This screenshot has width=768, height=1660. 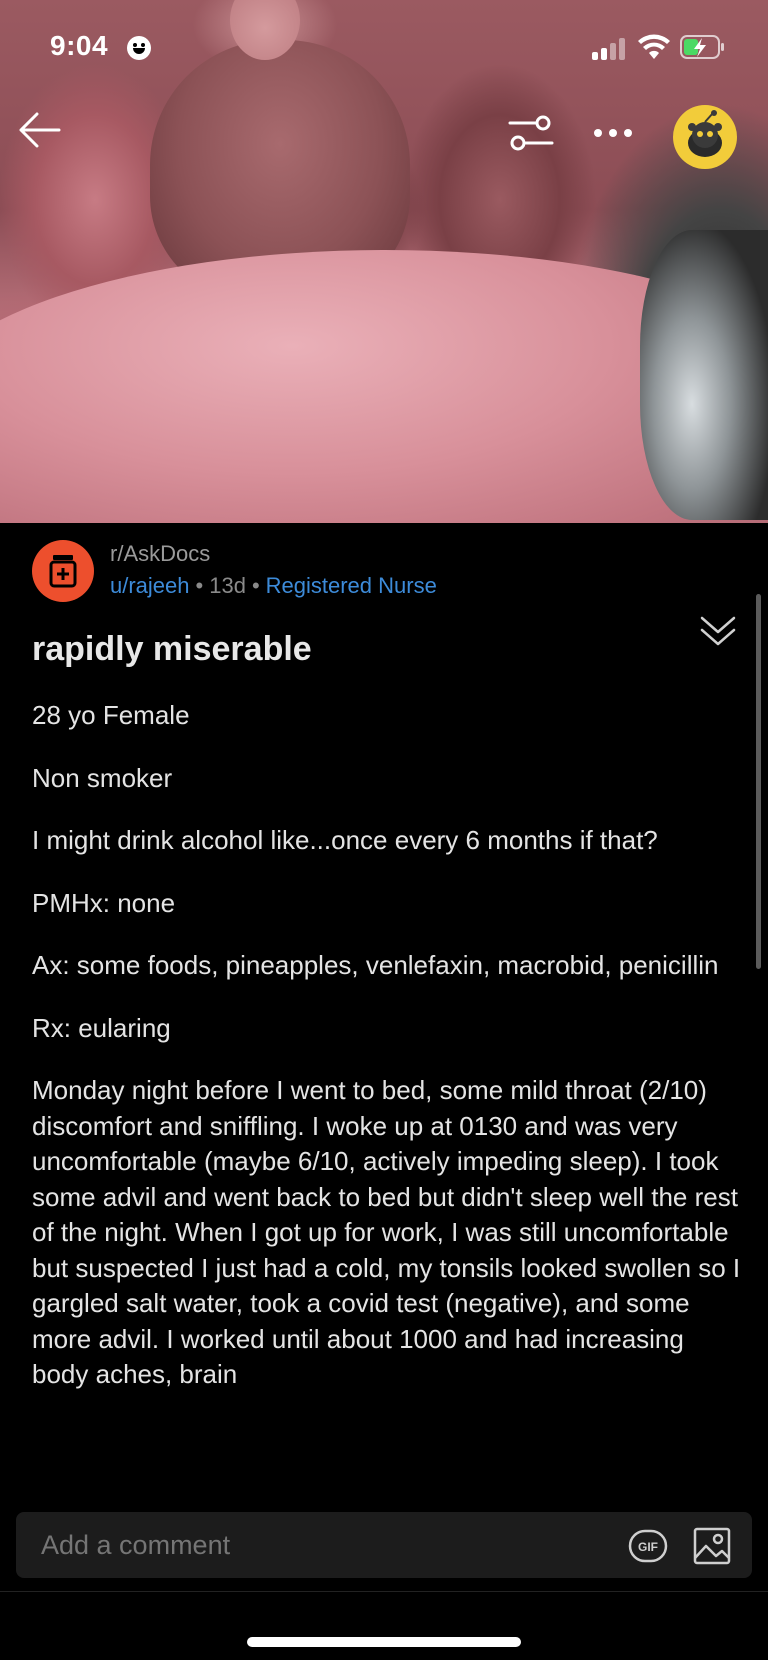 I want to click on post-meta: u/rajeeh • 13d • Registered Nurse, so click(x=273, y=586).